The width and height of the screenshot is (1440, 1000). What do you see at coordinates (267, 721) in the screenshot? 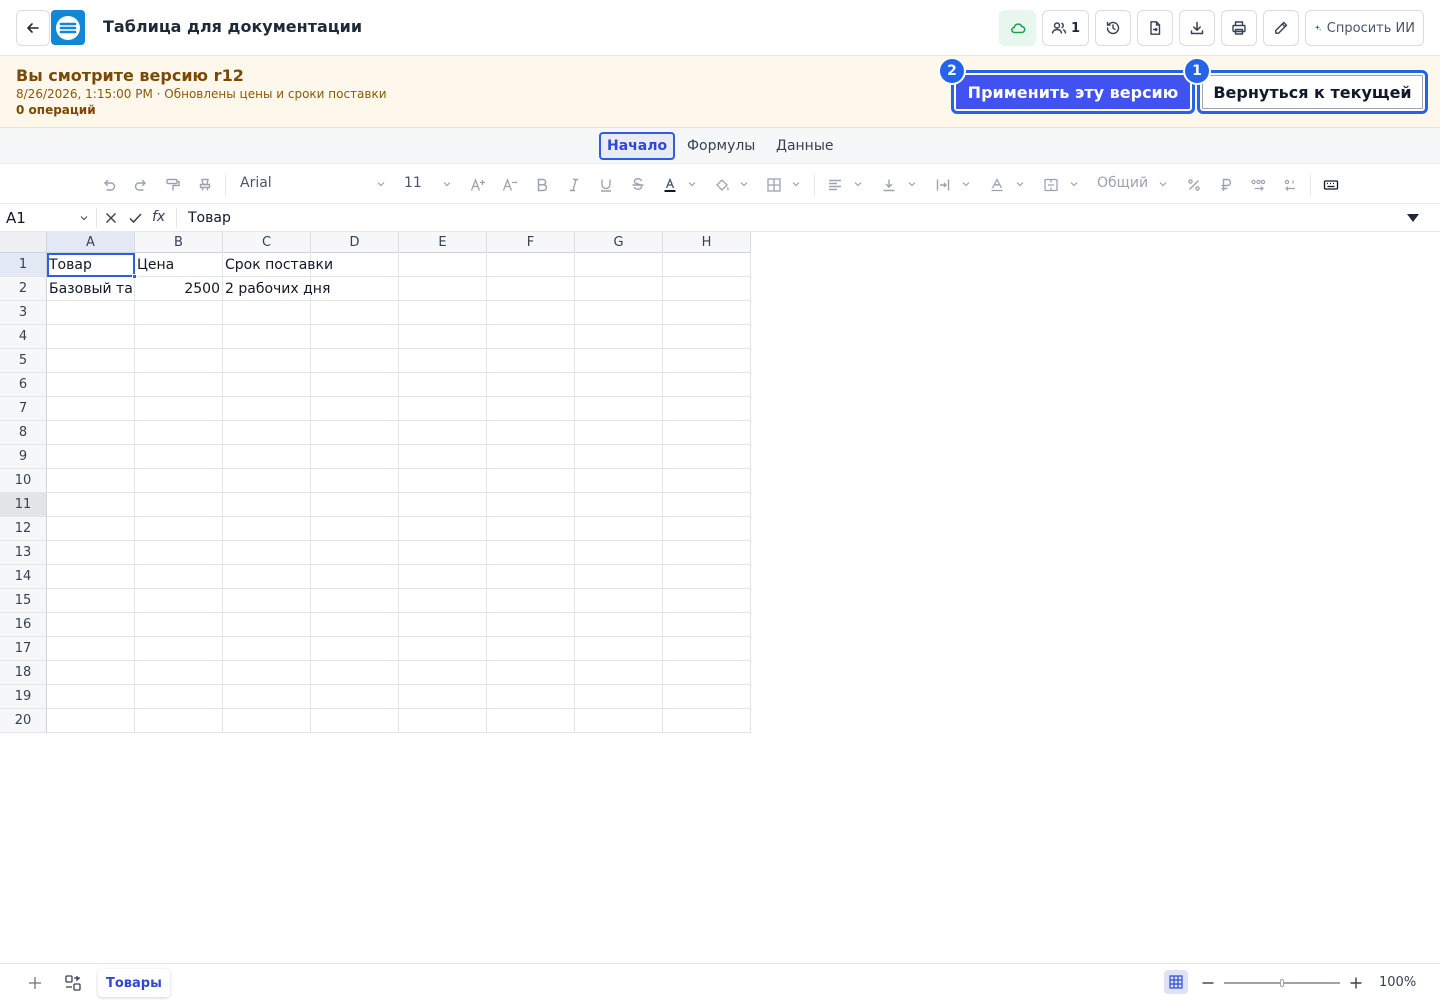
I see `cell-c20` at bounding box center [267, 721].